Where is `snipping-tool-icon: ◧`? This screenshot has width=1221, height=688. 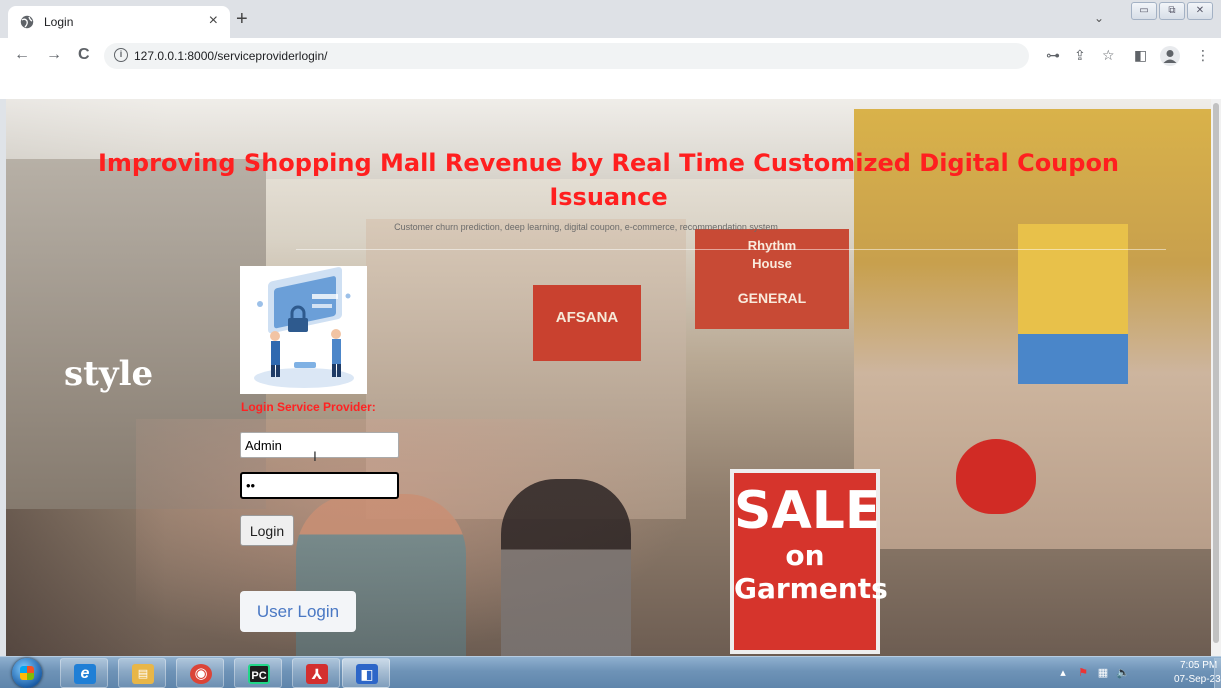 snipping-tool-icon: ◧ is located at coordinates (367, 674).